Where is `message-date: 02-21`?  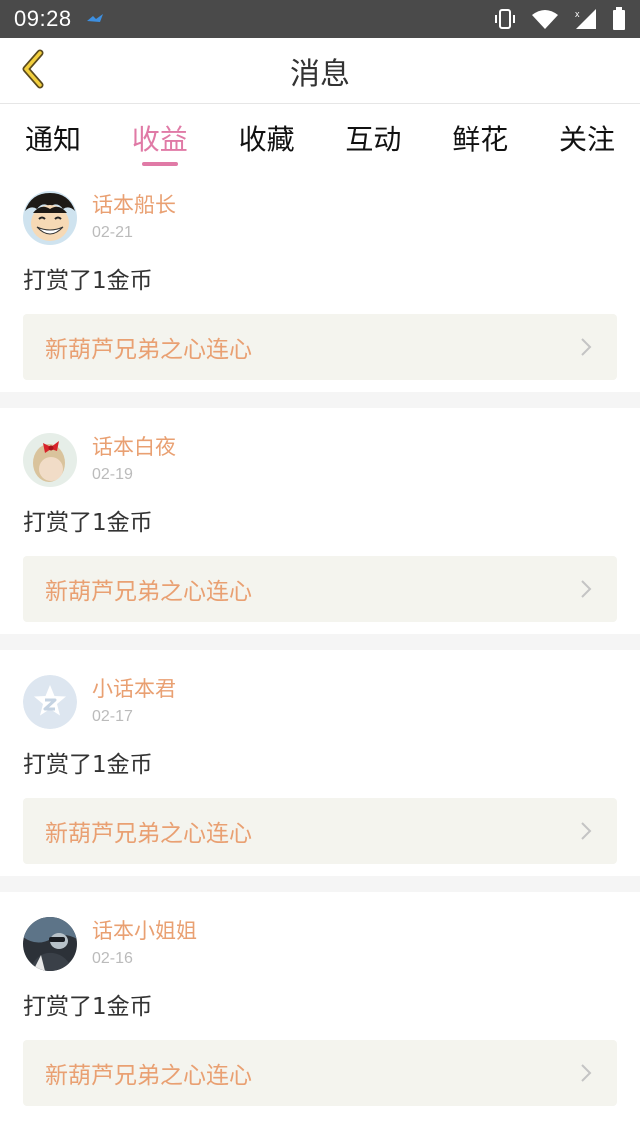 message-date: 02-21 is located at coordinates (112, 232).